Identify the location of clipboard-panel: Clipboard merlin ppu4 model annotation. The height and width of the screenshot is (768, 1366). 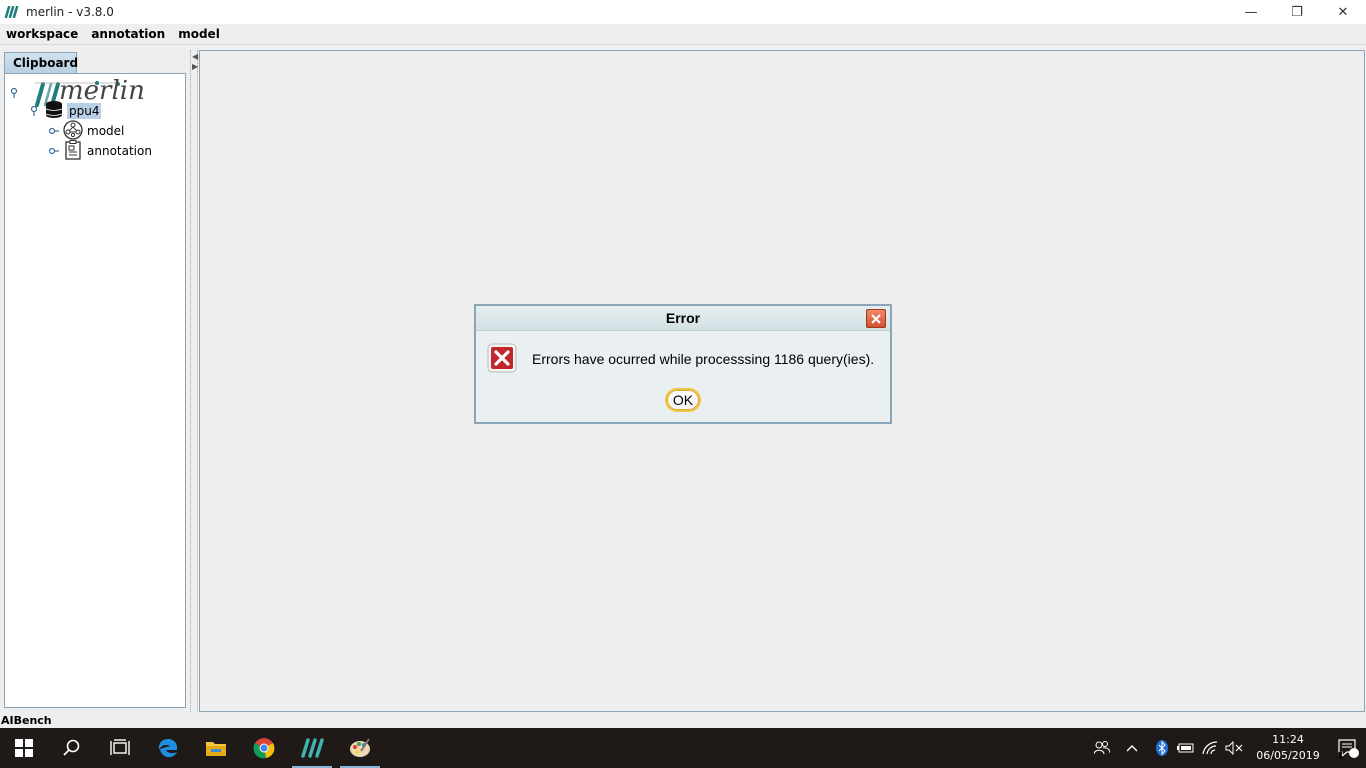
(95, 381).